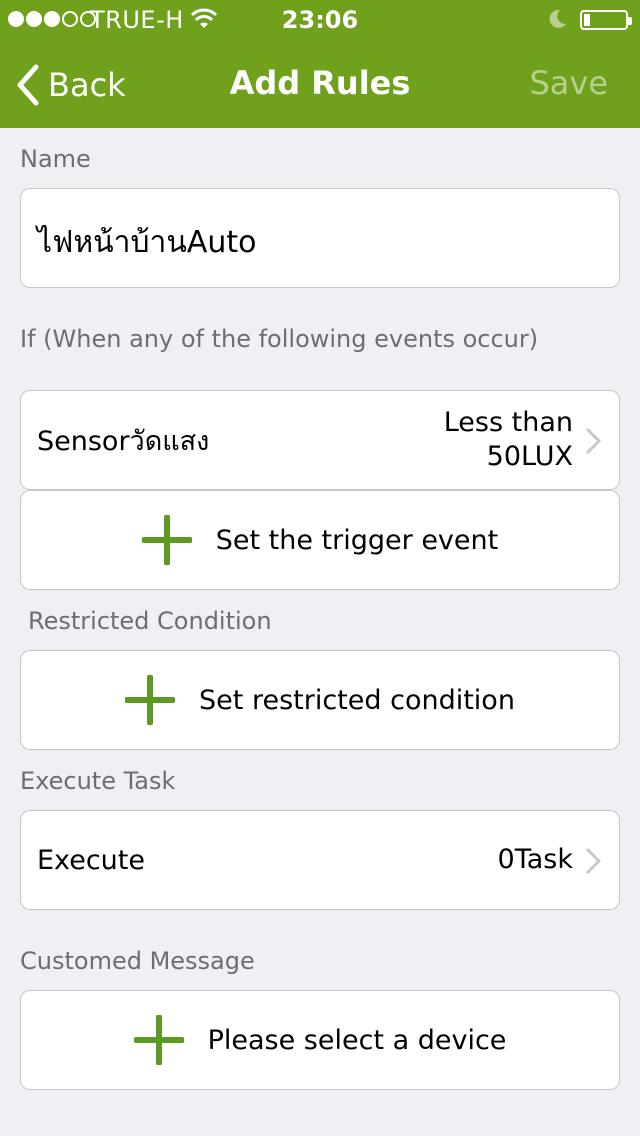 Image resolution: width=640 pixels, height=1136 pixels. Describe the element at coordinates (123, 441) in the screenshot. I see `trigger-event-name: Sensorวัดแสง` at that location.